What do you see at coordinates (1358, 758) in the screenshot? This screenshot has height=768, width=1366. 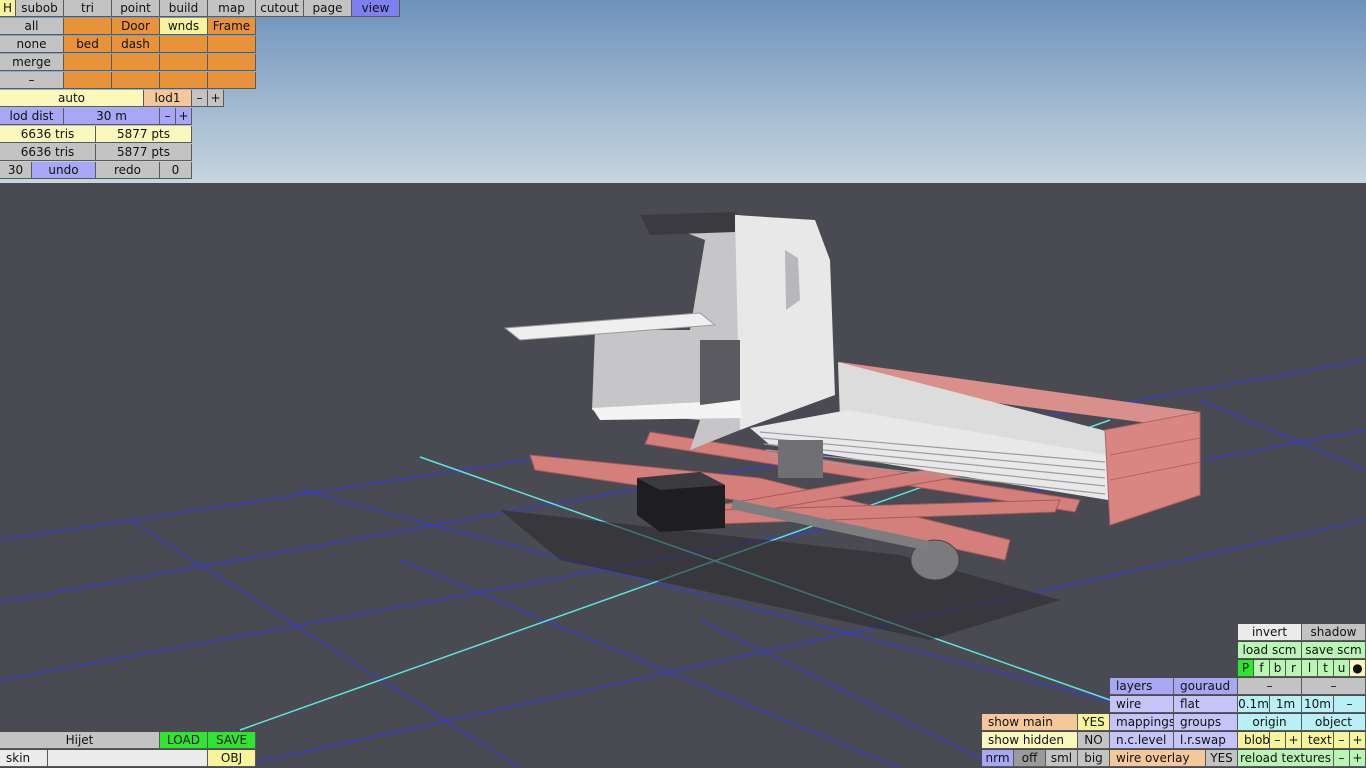 I see `reload-plus-button: +` at bounding box center [1358, 758].